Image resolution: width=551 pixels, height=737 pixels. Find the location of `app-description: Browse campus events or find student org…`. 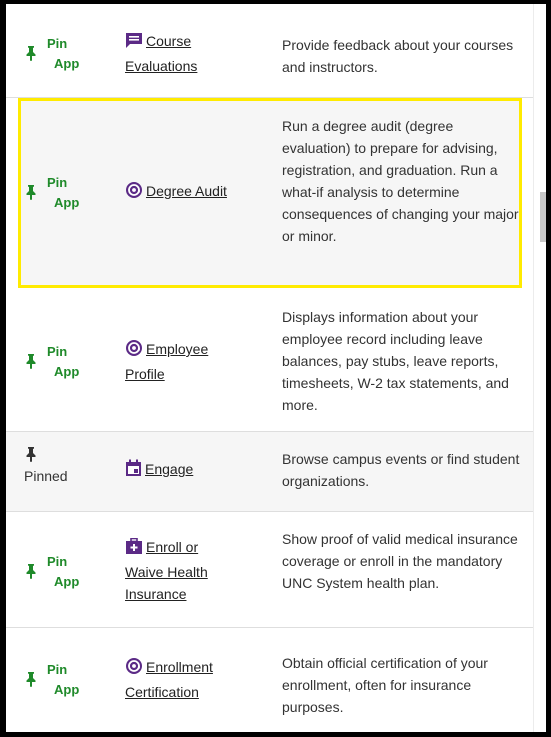

app-description: Browse campus events or find student org… is located at coordinates (401, 470).